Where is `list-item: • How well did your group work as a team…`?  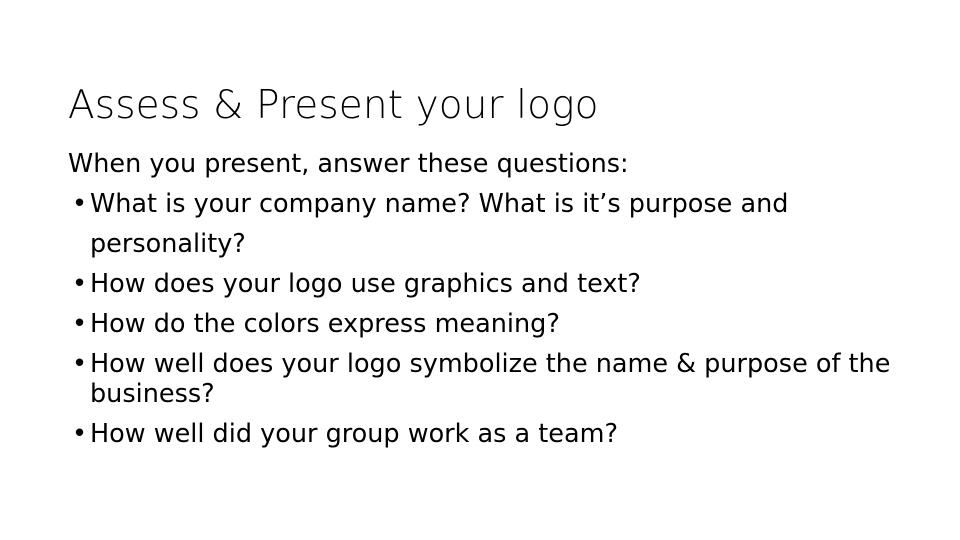 list-item: • How well did your group work as a team… is located at coordinates (483, 434).